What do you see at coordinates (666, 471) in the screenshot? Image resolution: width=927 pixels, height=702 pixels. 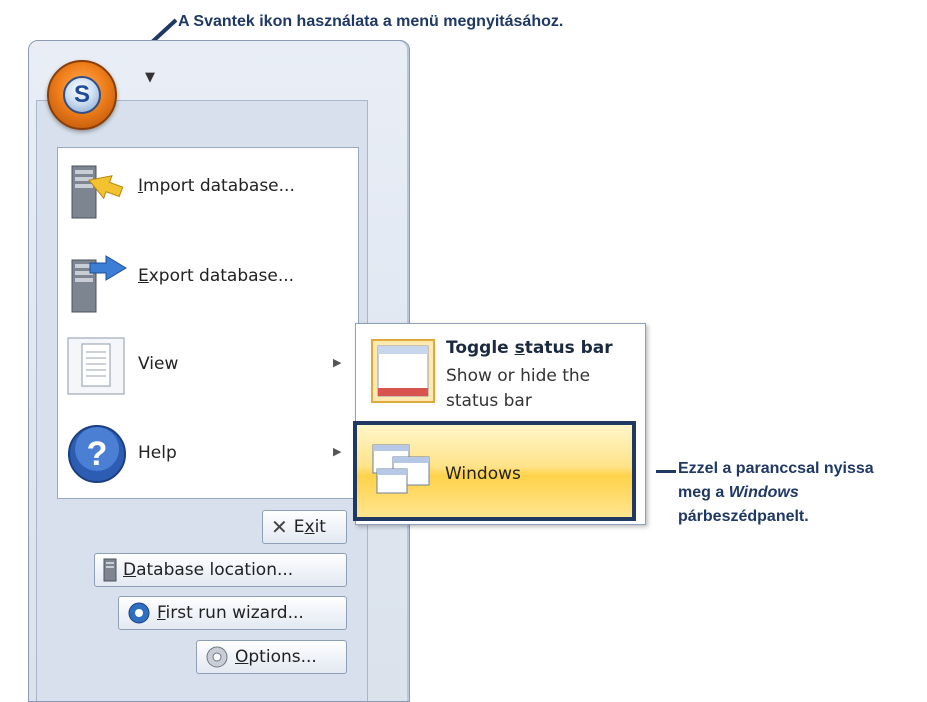 I see `callout-leader-line` at bounding box center [666, 471].